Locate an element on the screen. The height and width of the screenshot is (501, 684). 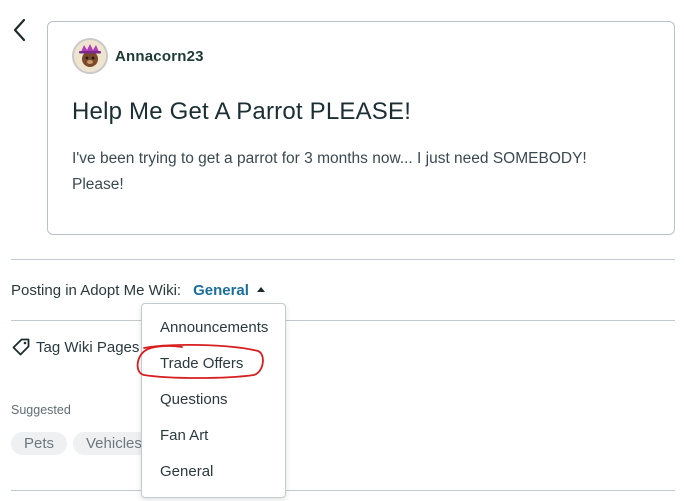
posting-in-label: Posting in Adopt Me Wiki: is located at coordinates (96, 290).